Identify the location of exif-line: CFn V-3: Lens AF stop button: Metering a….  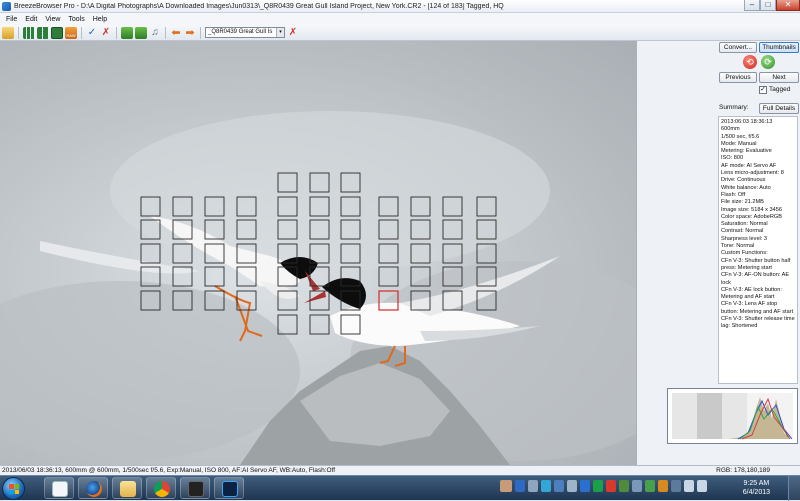
(757, 308).